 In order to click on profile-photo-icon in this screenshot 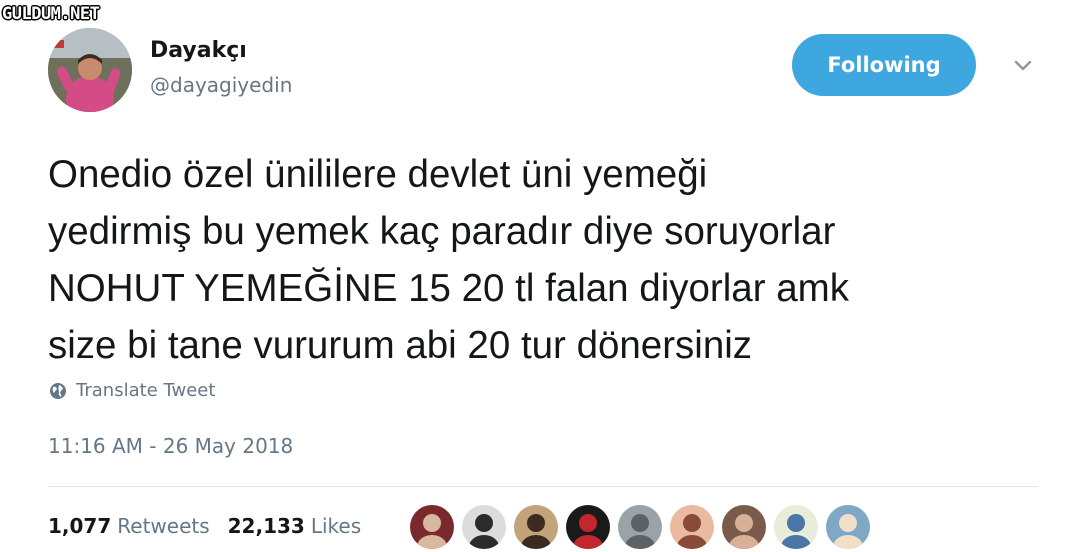, I will do `click(90, 70)`.